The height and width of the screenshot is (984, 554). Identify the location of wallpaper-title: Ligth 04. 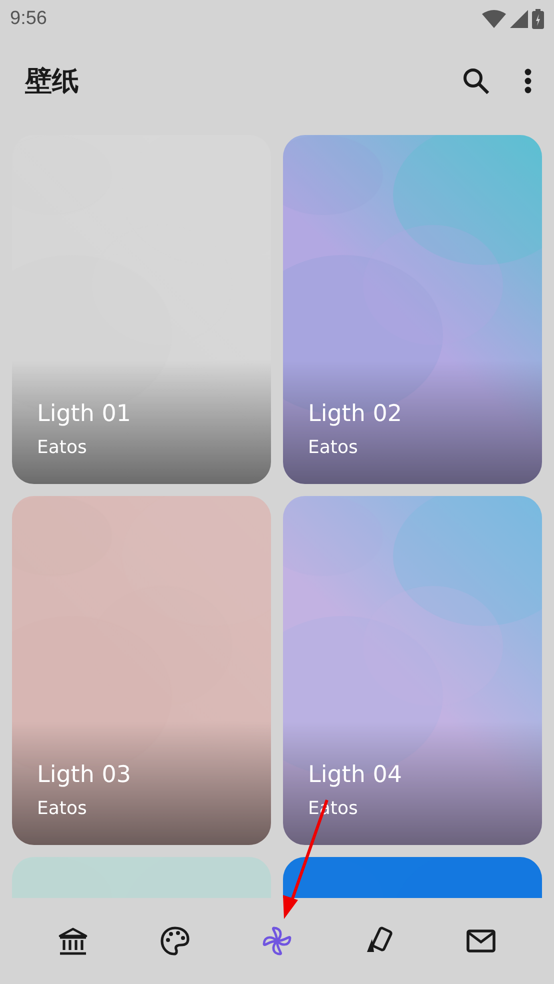
(355, 775).